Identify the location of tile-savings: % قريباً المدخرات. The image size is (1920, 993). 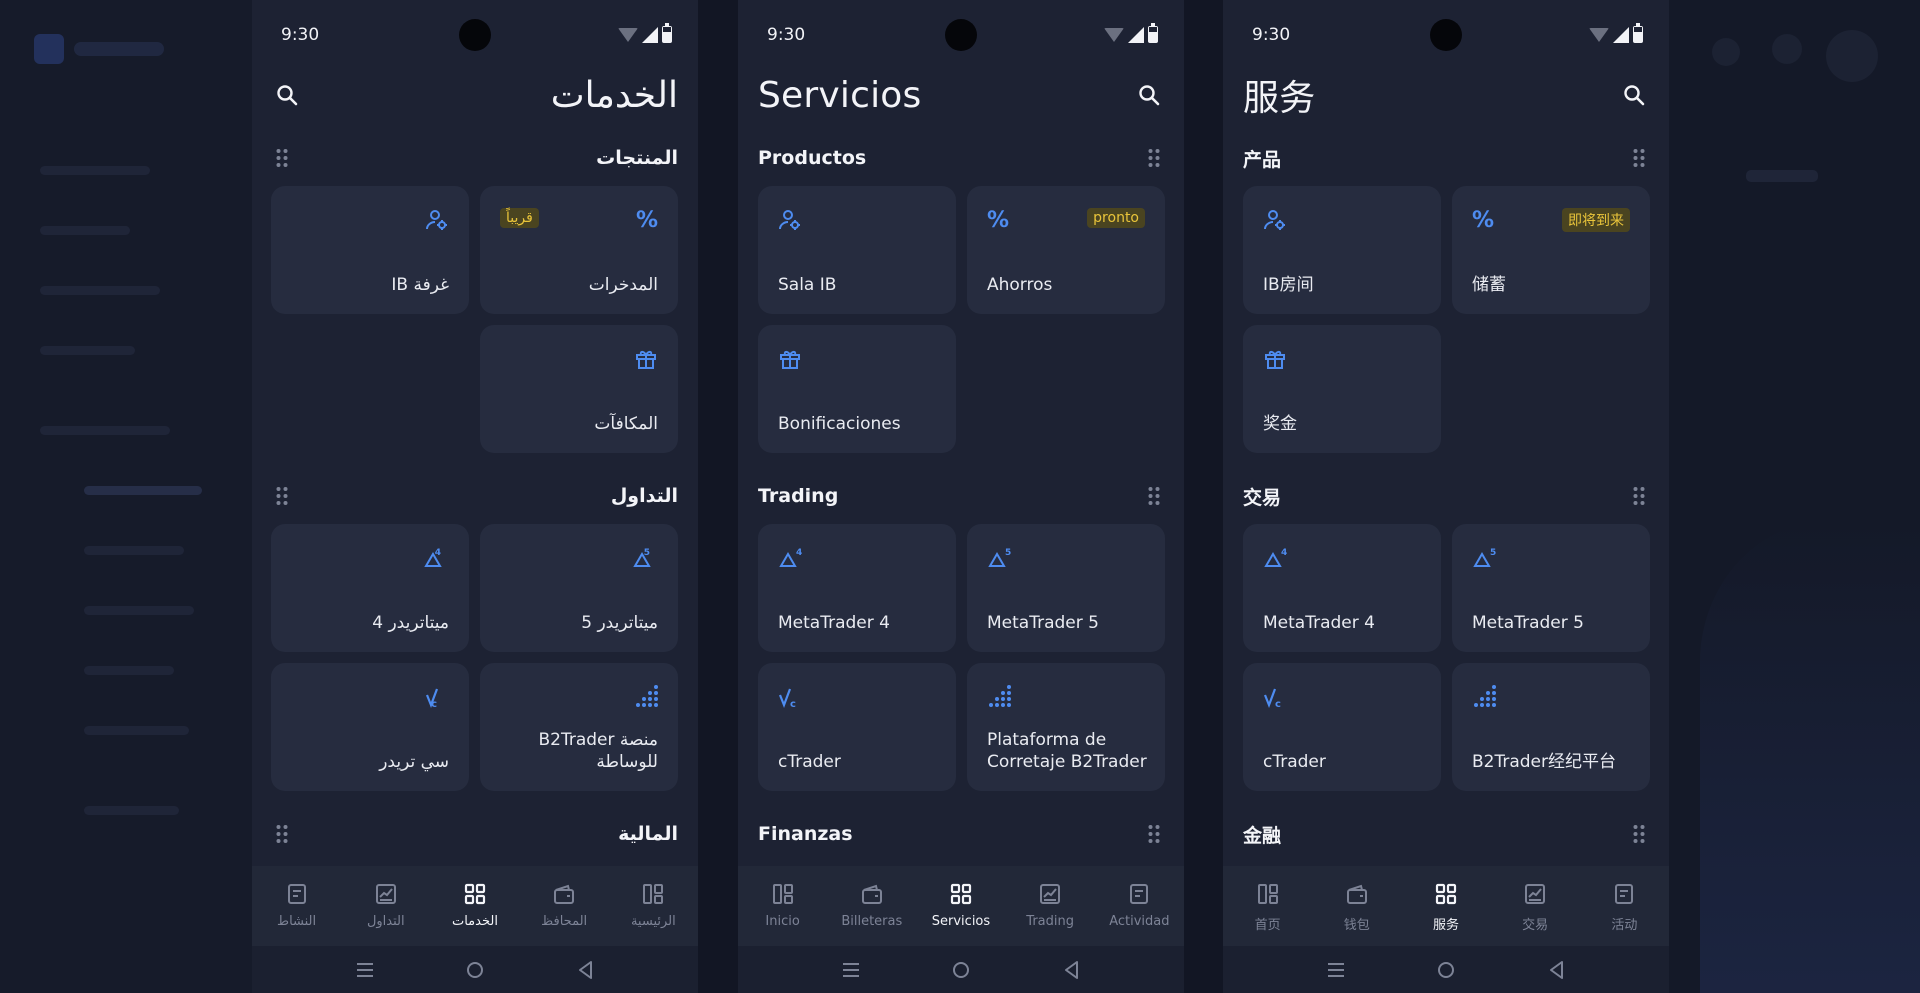
(579, 250).